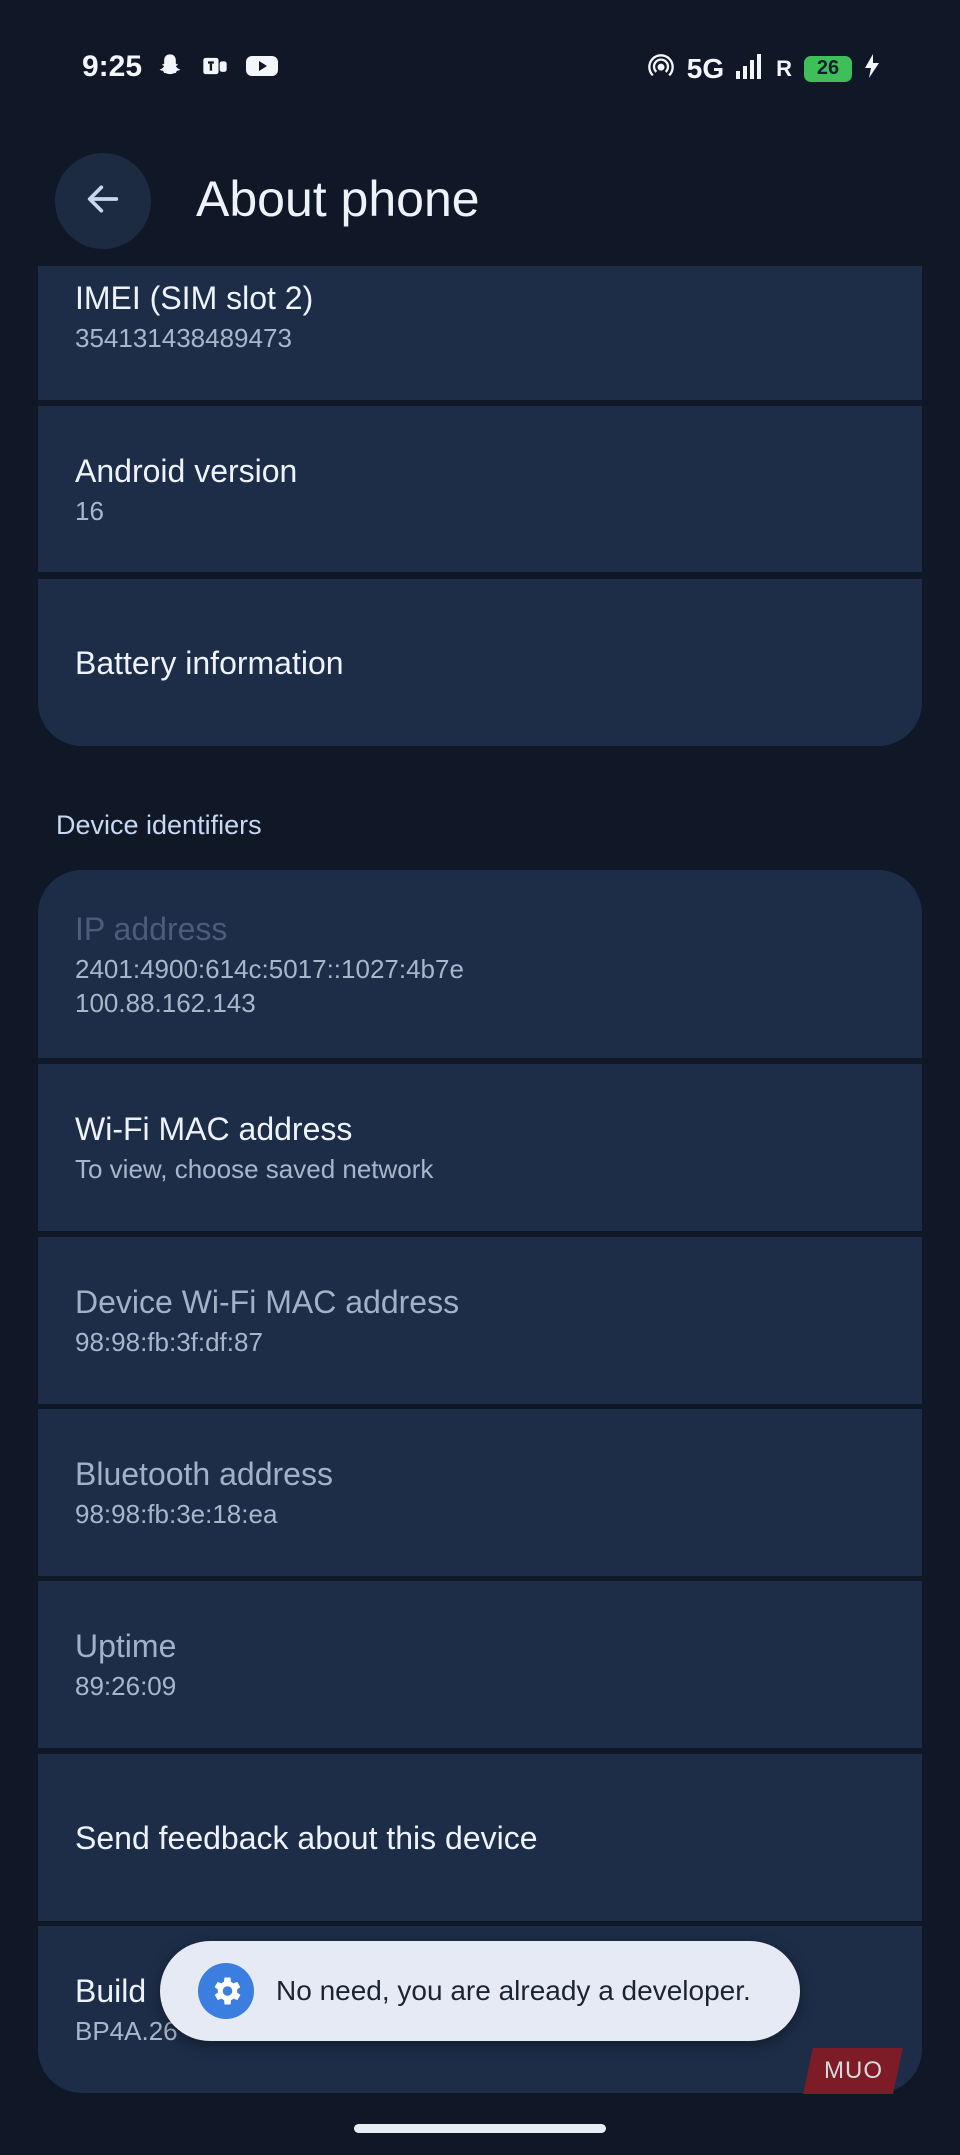 This screenshot has height=2155, width=960. Describe the element at coordinates (170, 68) in the screenshot. I see `snapchat-icon` at that location.